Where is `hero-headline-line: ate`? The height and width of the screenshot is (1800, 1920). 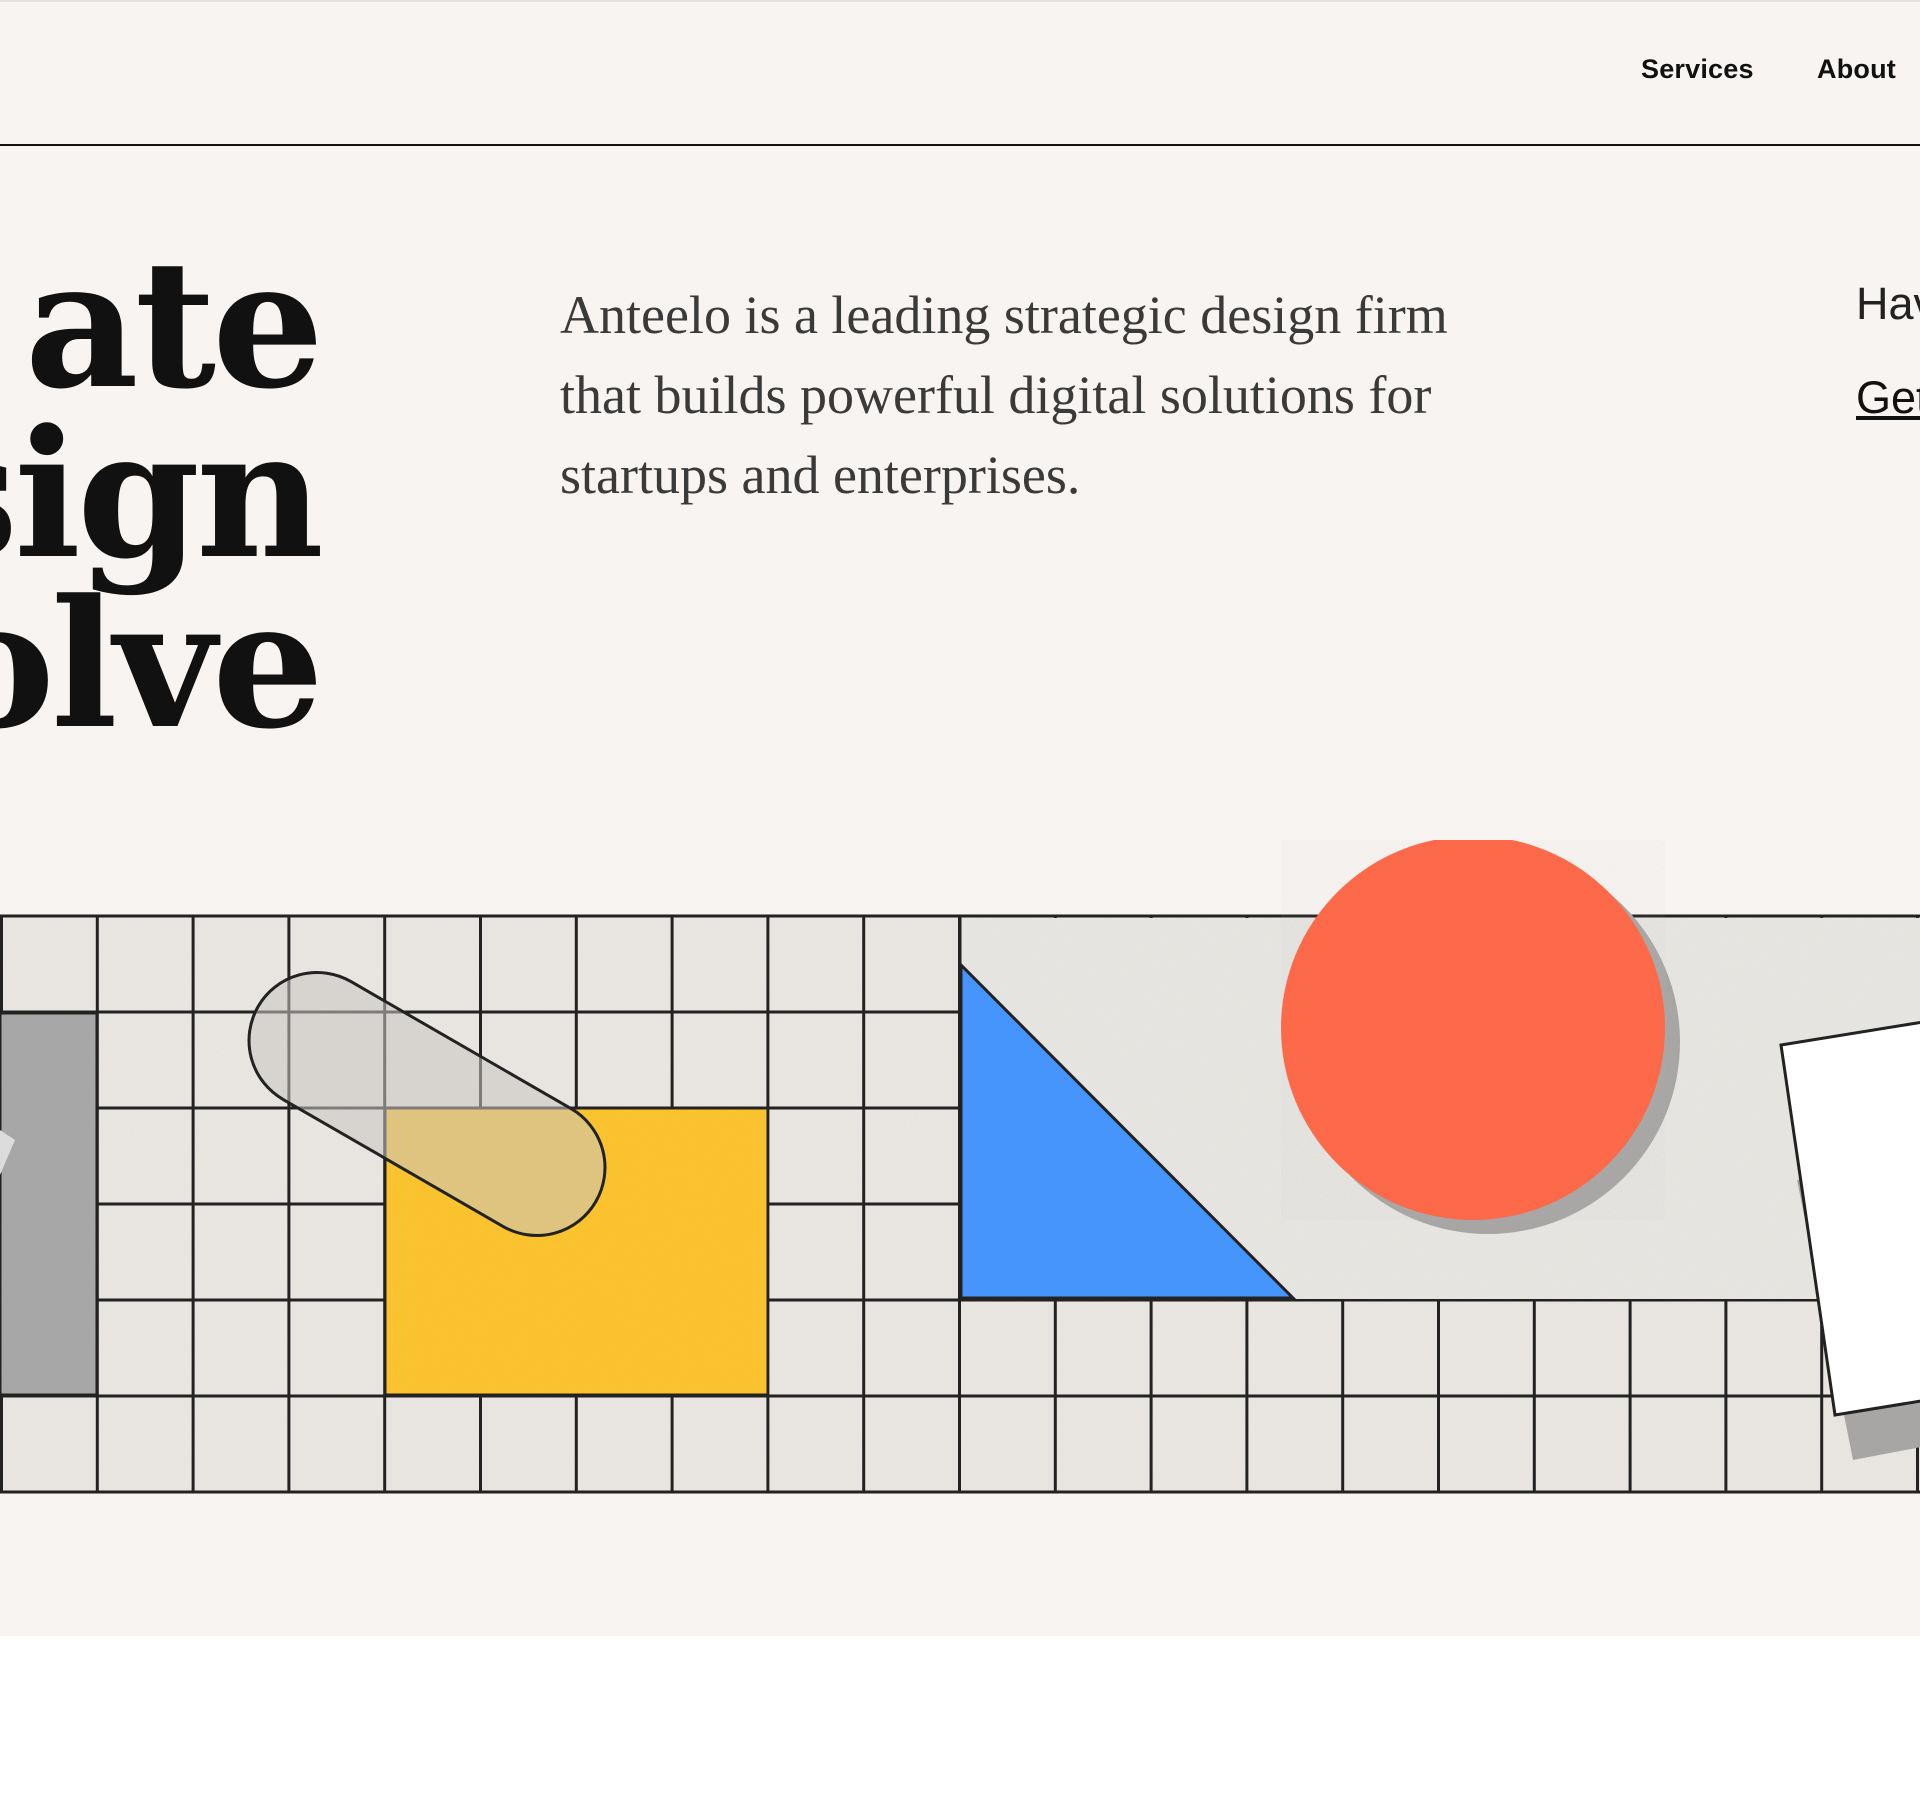 hero-headline-line: ate is located at coordinates (174, 324).